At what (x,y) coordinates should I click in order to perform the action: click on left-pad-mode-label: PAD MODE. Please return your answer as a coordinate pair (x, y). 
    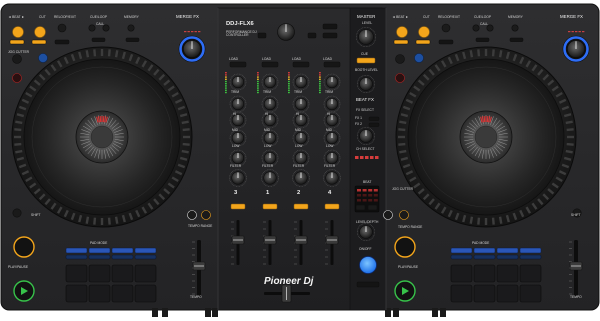
    Looking at the image, I should click on (99, 243).